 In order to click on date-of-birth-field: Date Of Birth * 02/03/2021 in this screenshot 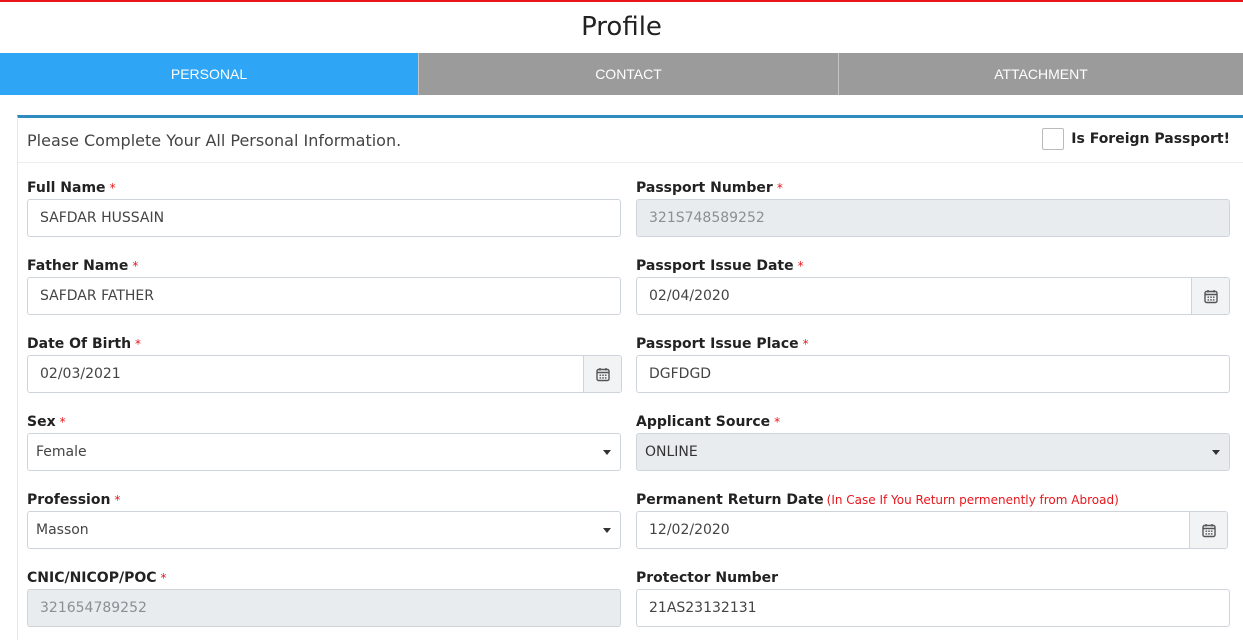, I will do `click(324, 364)`.